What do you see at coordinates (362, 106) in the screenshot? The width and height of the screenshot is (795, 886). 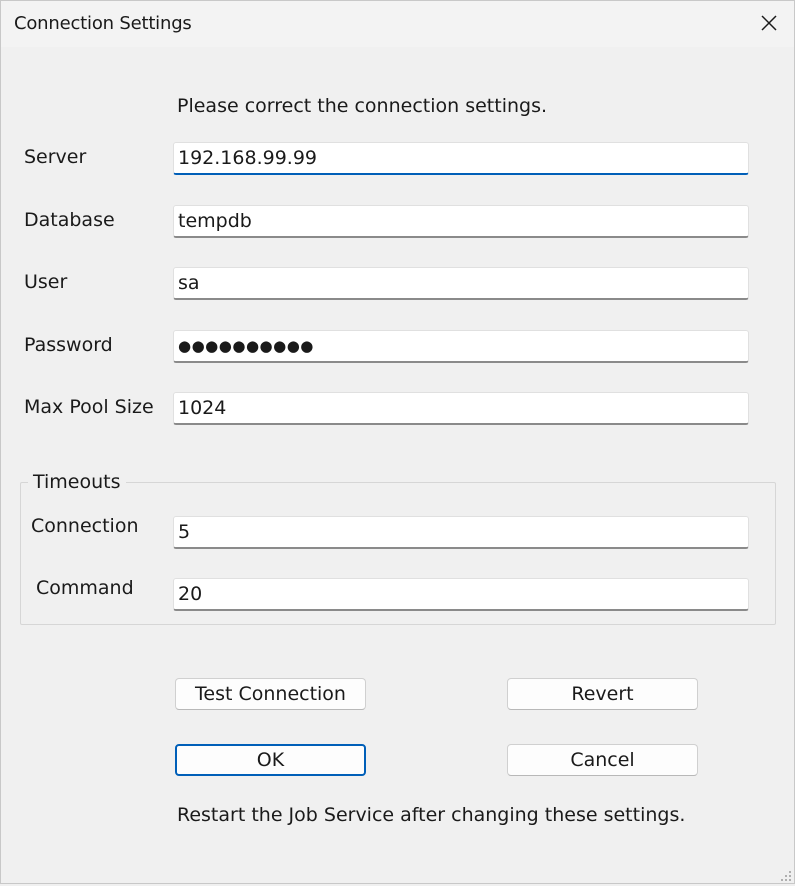 I see `instruction-text: Please correct the connection settings.` at bounding box center [362, 106].